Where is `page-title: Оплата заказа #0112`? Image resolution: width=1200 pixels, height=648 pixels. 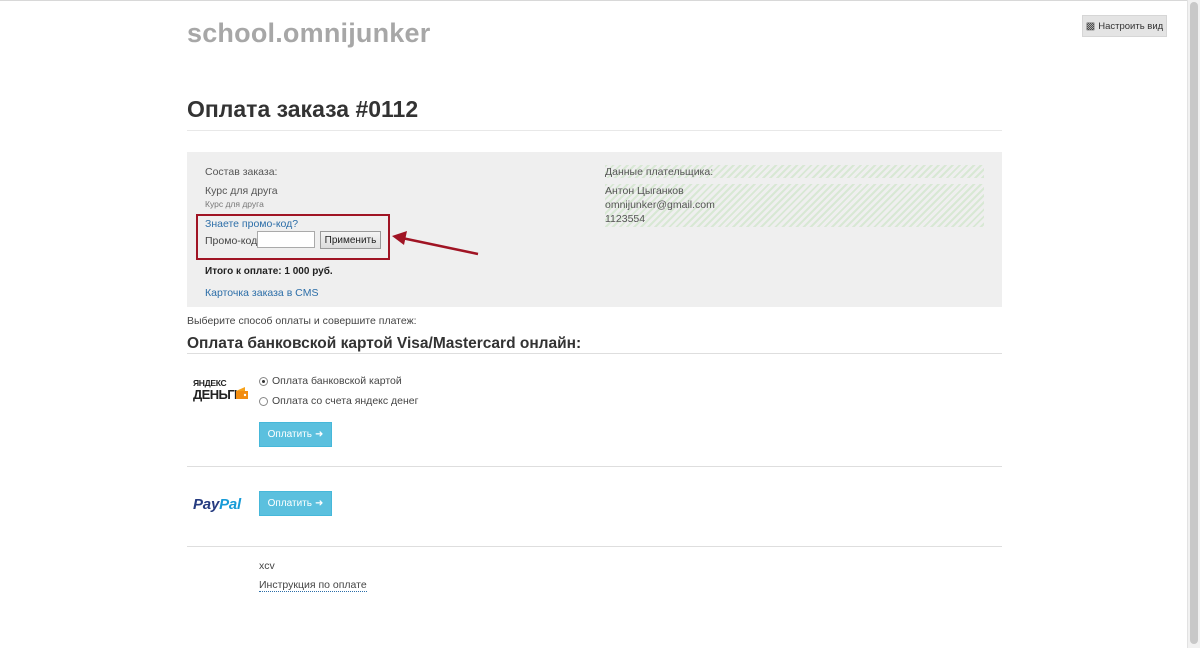 page-title: Оплата заказа #0112 is located at coordinates (303, 109).